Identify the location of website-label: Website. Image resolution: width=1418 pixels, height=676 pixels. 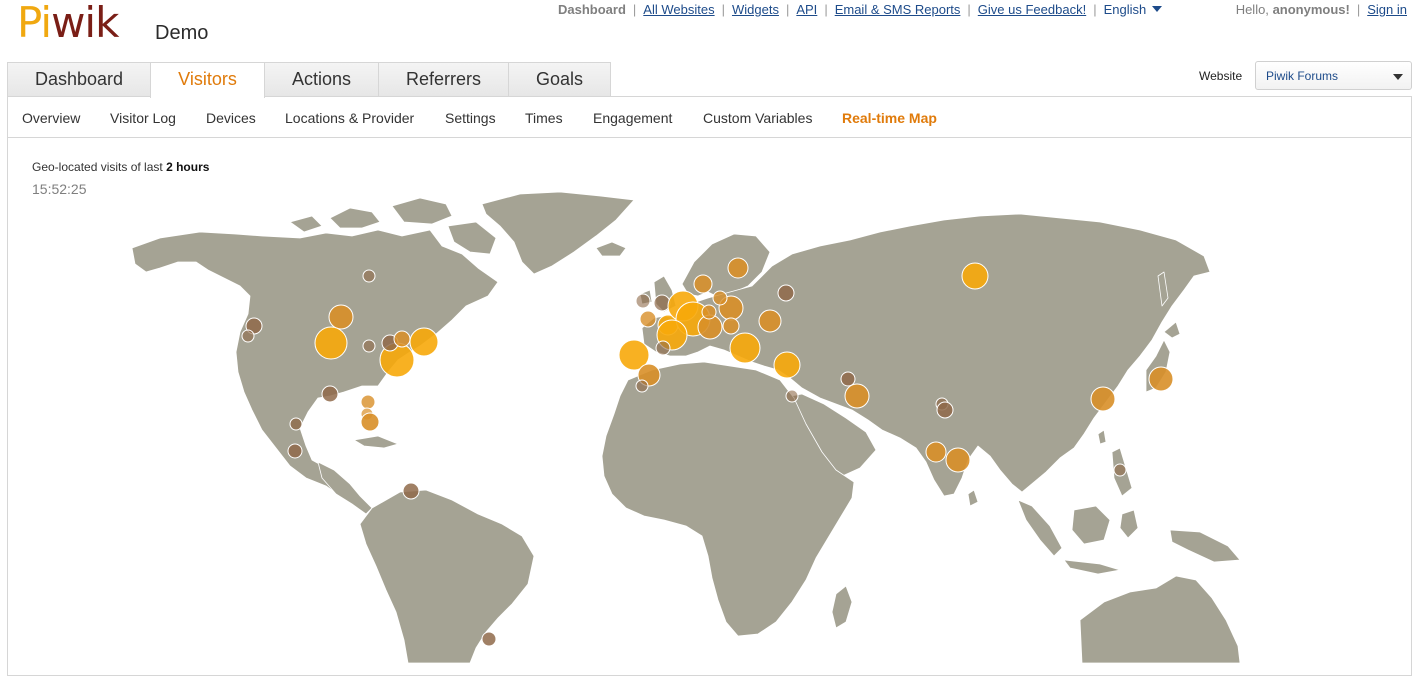
(1221, 76).